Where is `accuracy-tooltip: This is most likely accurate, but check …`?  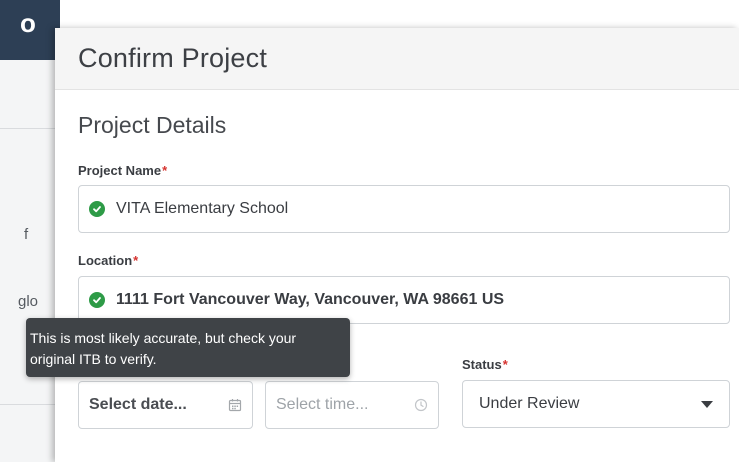 accuracy-tooltip: This is most likely accurate, but check … is located at coordinates (188, 347).